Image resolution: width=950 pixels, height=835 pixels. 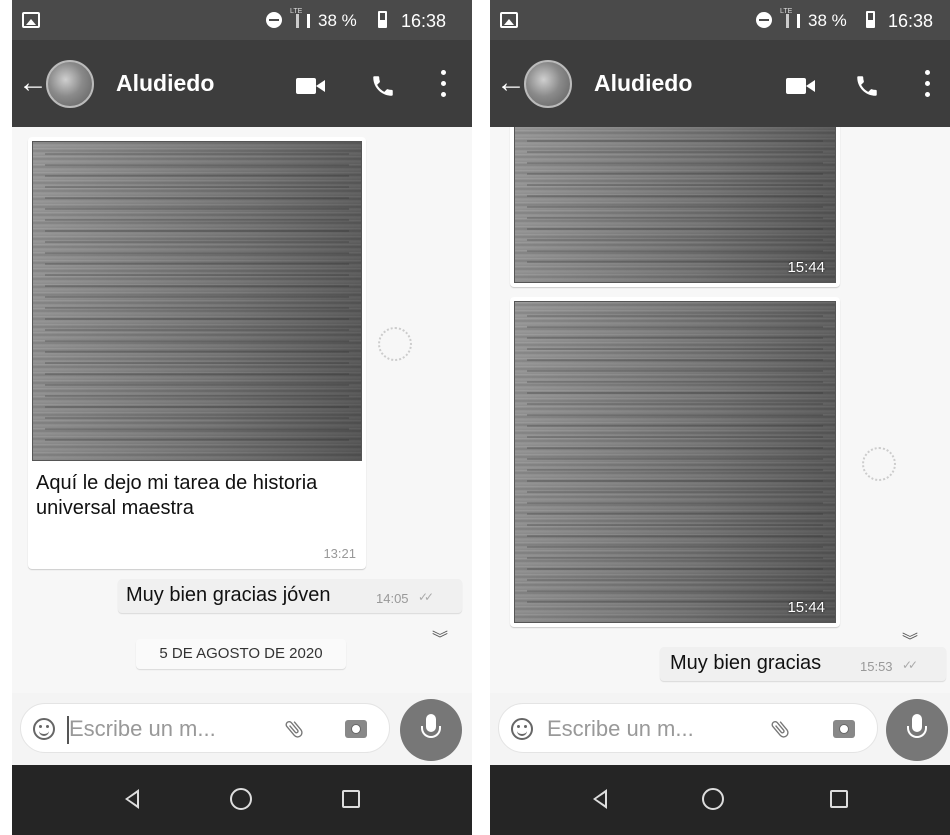 What do you see at coordinates (392, 598) in the screenshot?
I see `message-time: 14:05` at bounding box center [392, 598].